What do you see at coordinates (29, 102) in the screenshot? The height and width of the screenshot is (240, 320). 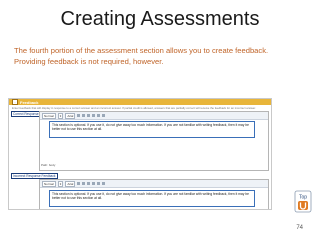 I see `feedback-section-title: Feedback` at bounding box center [29, 102].